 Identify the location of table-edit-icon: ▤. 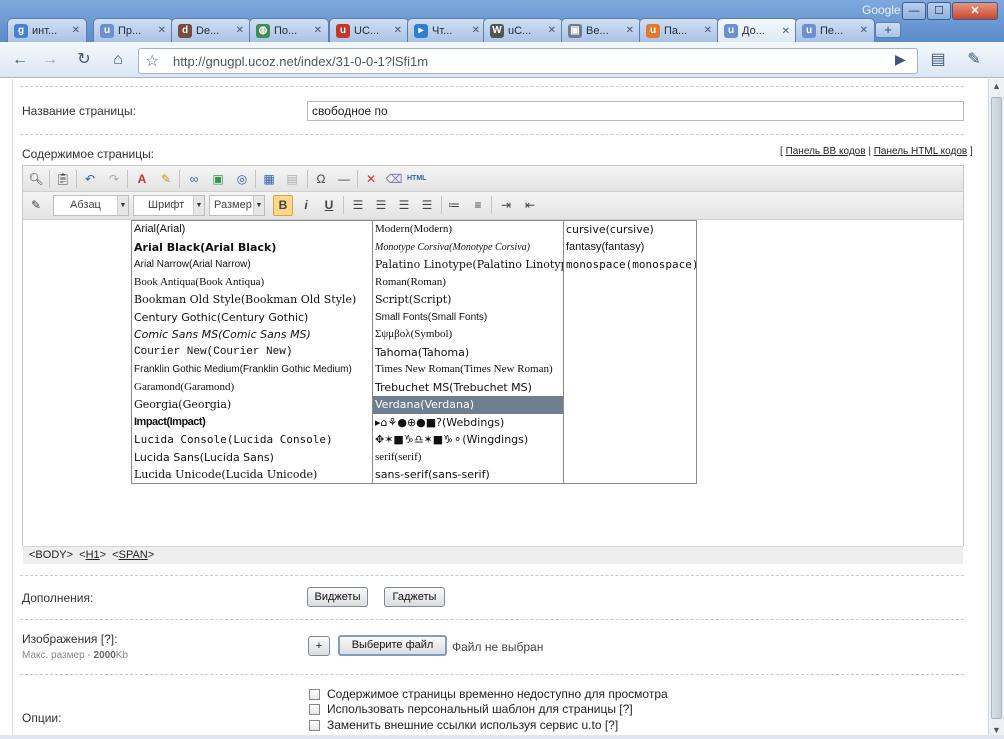
(292, 179).